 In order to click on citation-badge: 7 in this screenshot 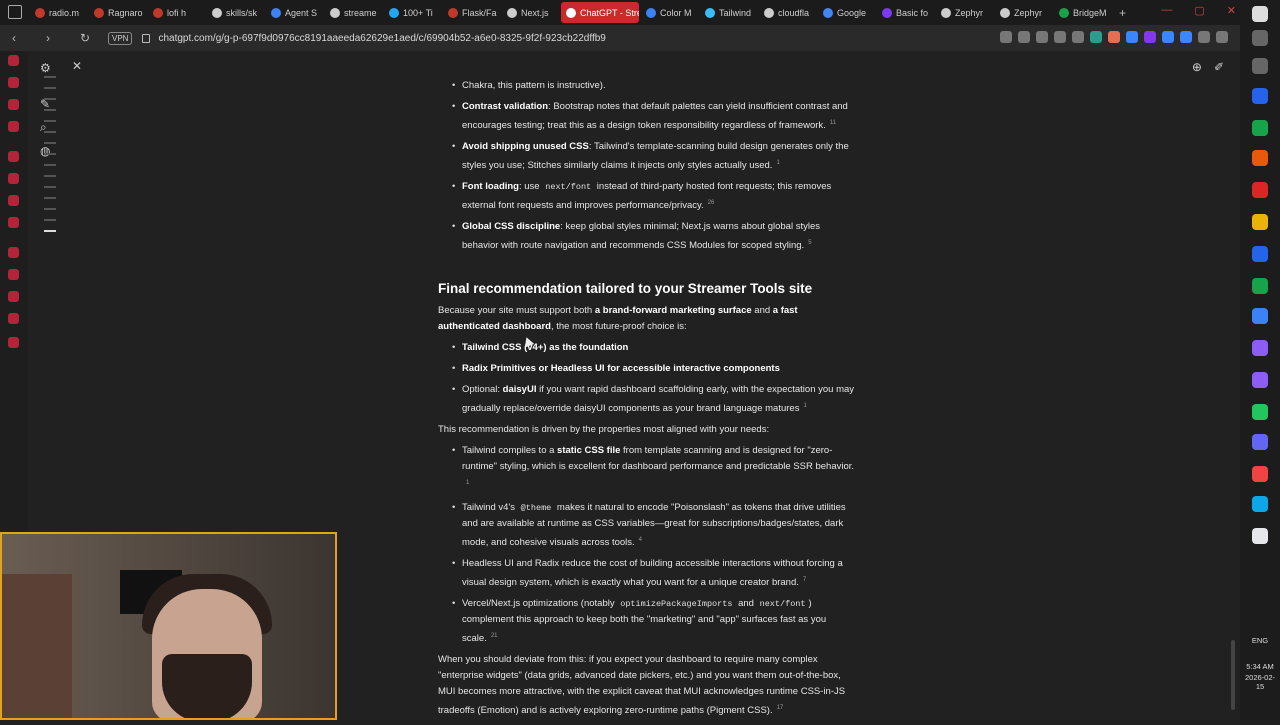, I will do `click(804, 580)`.